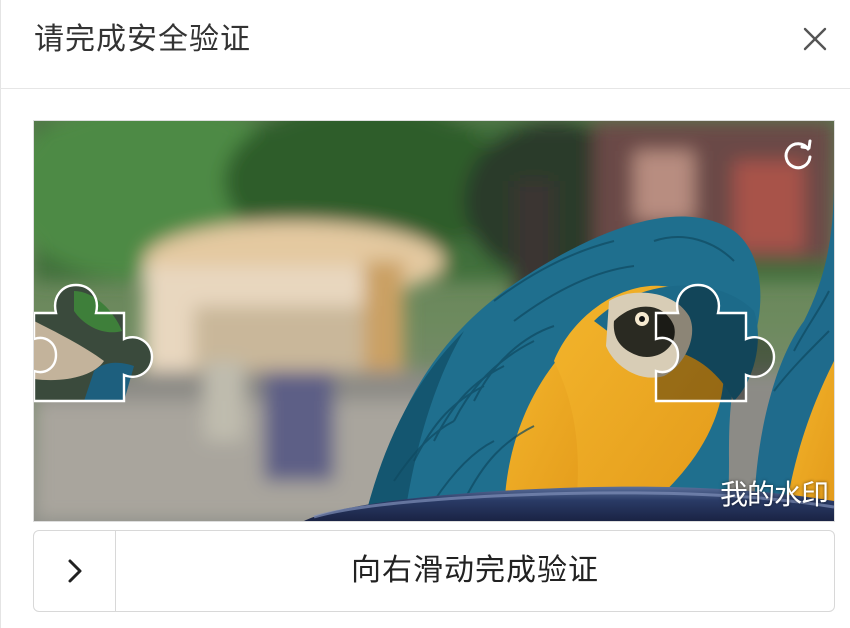 This screenshot has height=628, width=850. Describe the element at coordinates (774, 494) in the screenshot. I see `image-watermark: 我的水印` at that location.